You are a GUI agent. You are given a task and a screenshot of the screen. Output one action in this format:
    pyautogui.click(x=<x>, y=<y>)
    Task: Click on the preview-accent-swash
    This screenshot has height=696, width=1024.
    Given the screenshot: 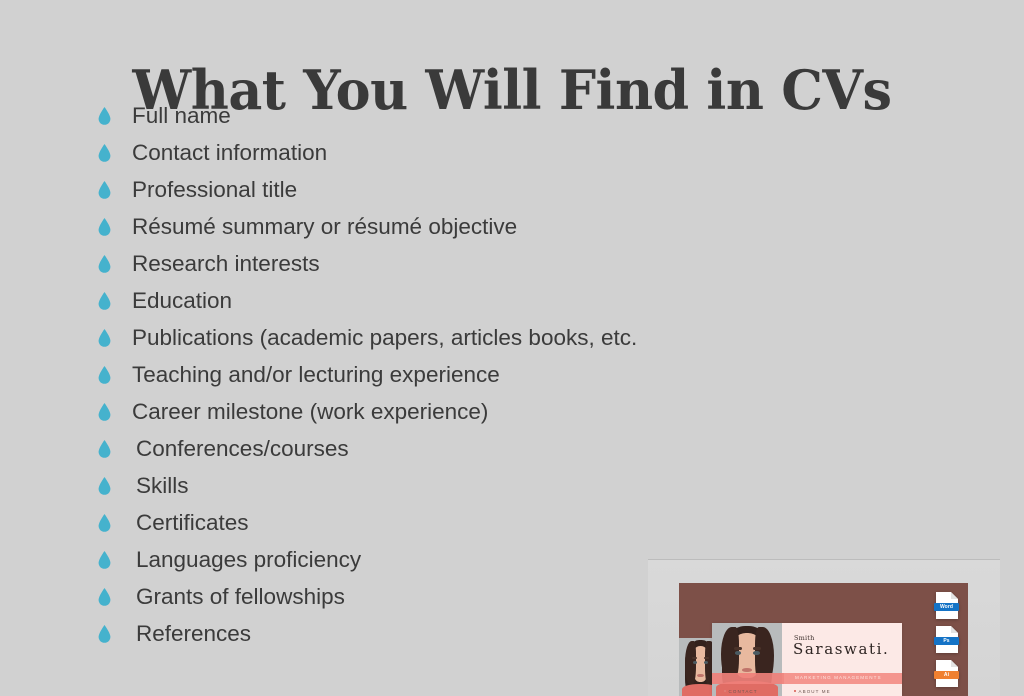 What is the action you would take?
    pyautogui.click(x=748, y=678)
    